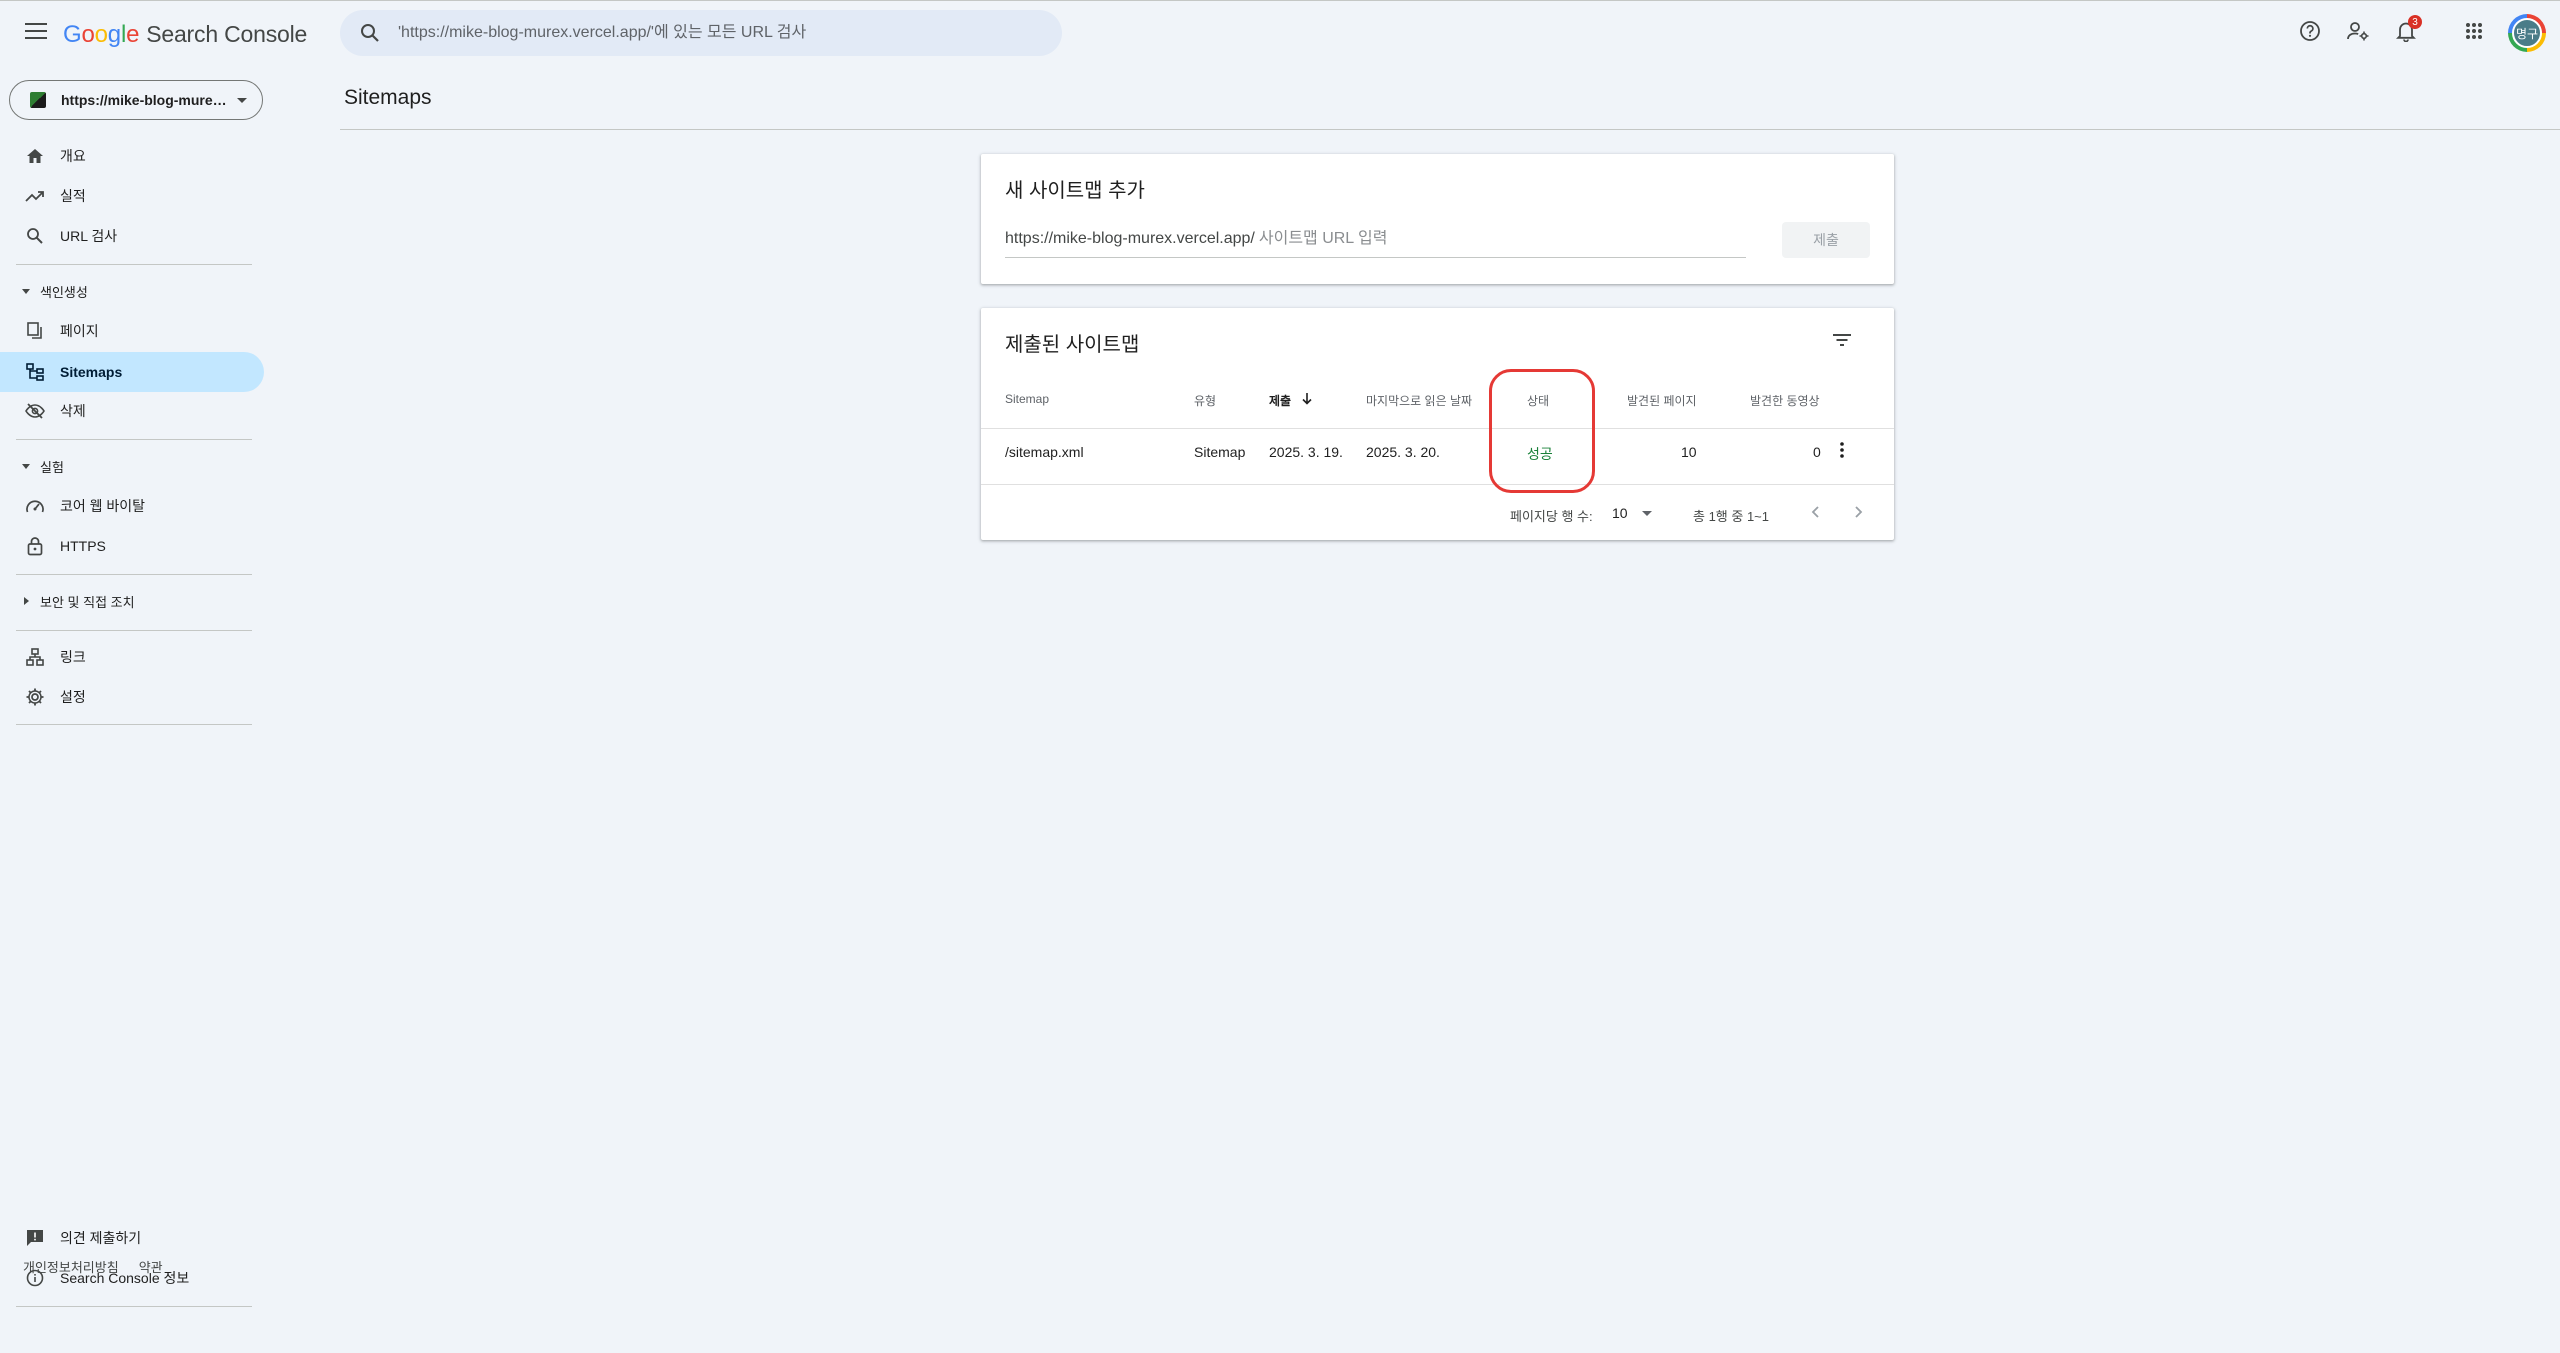 This screenshot has height=1353, width=2560. What do you see at coordinates (91, 372) in the screenshot?
I see `sidebar-item-label: Sitemaps` at bounding box center [91, 372].